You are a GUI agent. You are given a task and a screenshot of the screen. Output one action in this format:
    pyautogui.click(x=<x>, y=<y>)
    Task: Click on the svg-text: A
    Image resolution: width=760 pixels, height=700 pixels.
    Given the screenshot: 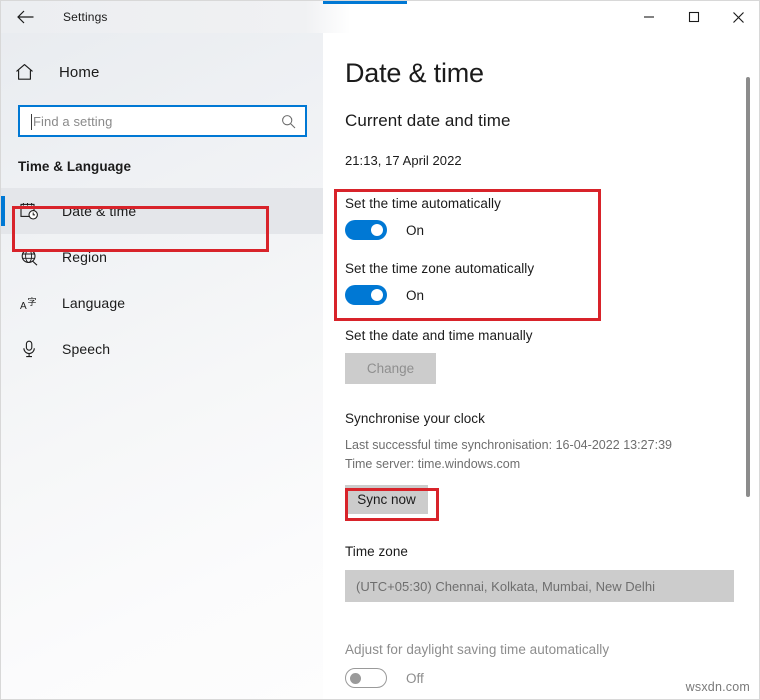 What is the action you would take?
    pyautogui.click(x=23, y=306)
    